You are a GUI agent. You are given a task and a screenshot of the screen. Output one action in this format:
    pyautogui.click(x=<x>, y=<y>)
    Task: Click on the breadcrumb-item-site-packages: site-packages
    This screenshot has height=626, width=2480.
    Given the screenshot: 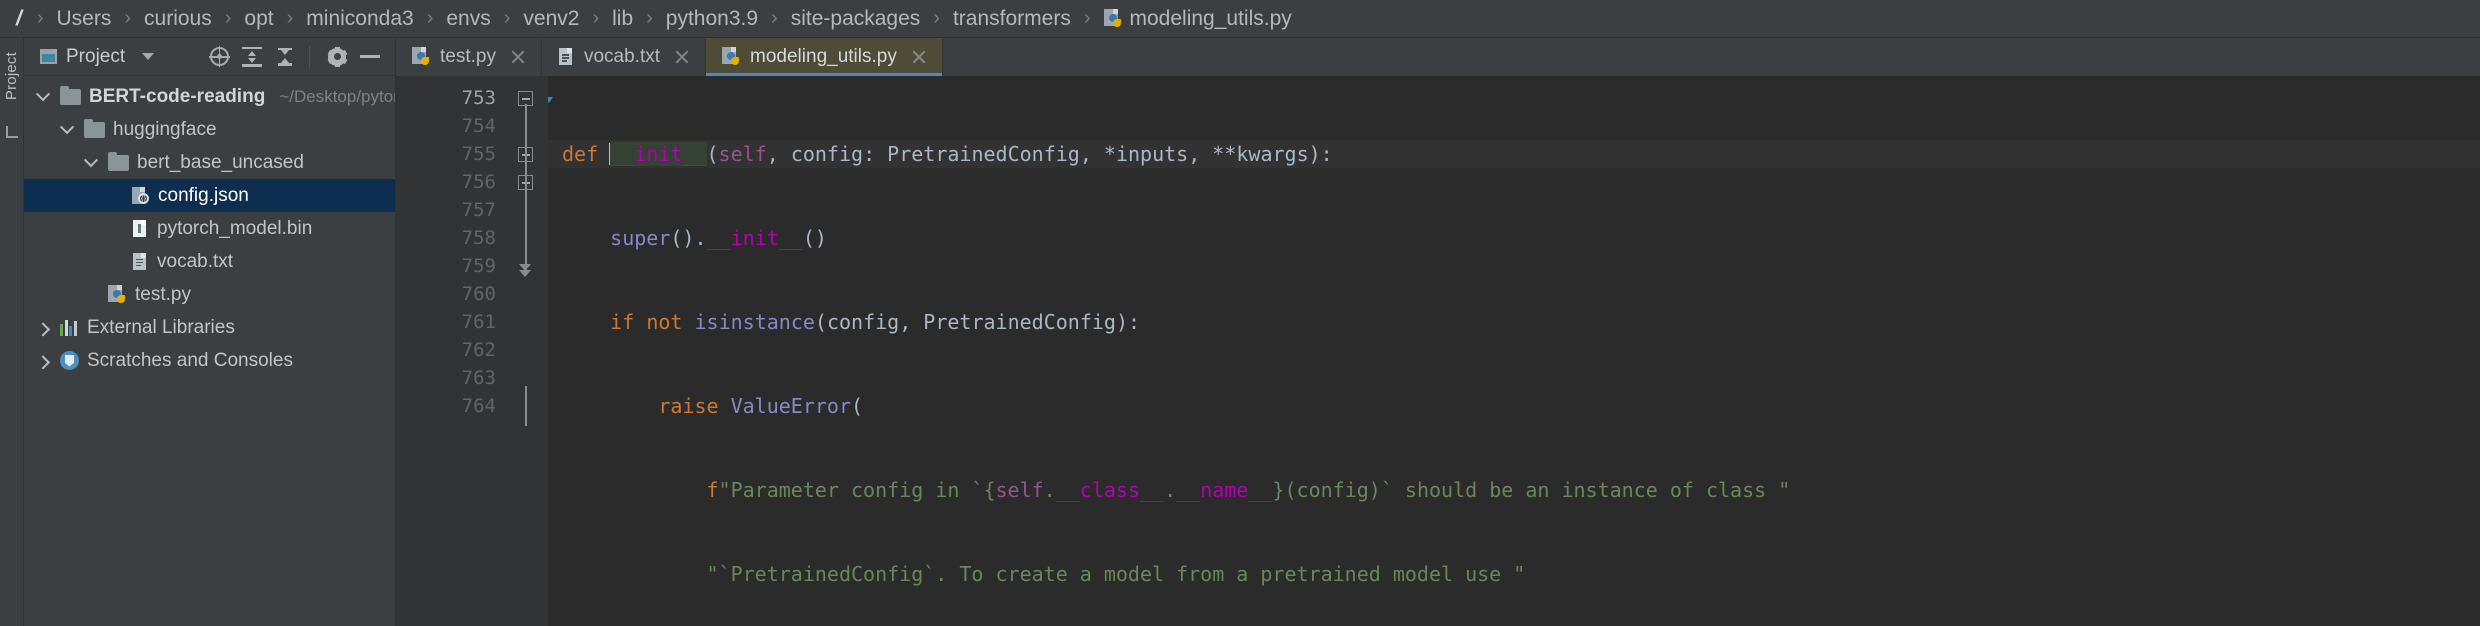 What is the action you would take?
    pyautogui.click(x=856, y=19)
    